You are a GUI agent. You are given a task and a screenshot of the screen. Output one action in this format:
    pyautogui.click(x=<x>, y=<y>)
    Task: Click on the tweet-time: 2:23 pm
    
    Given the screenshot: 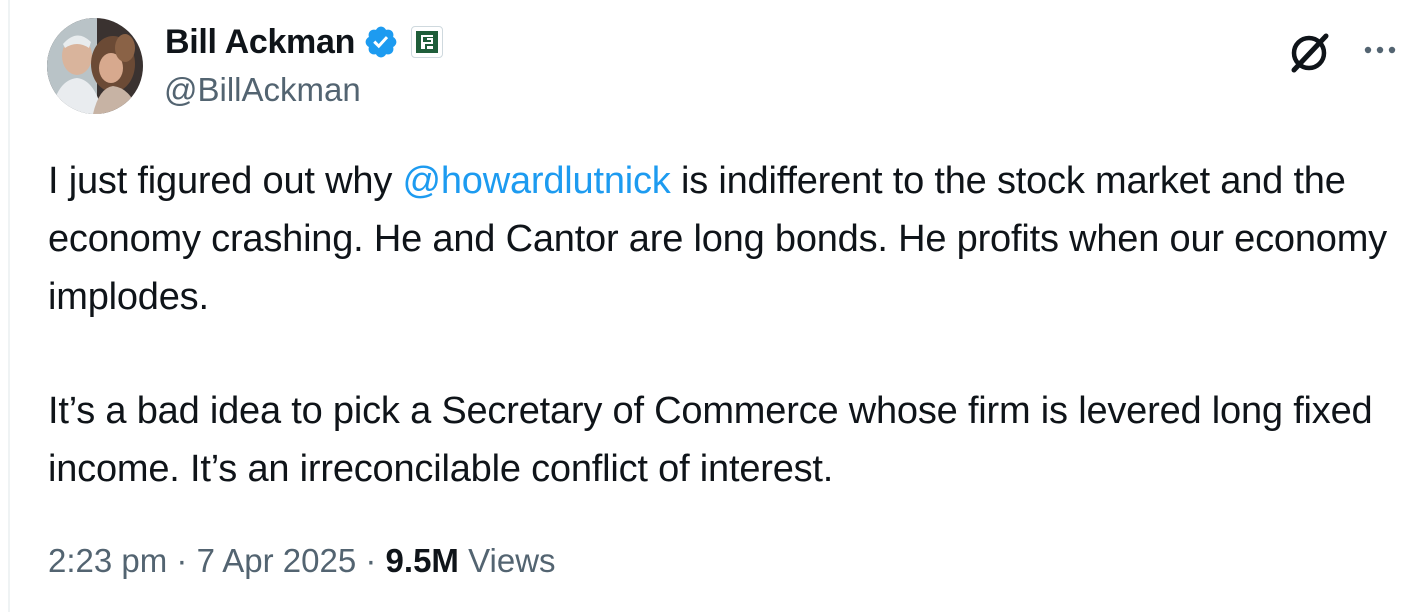 What is the action you would take?
    pyautogui.click(x=107, y=560)
    